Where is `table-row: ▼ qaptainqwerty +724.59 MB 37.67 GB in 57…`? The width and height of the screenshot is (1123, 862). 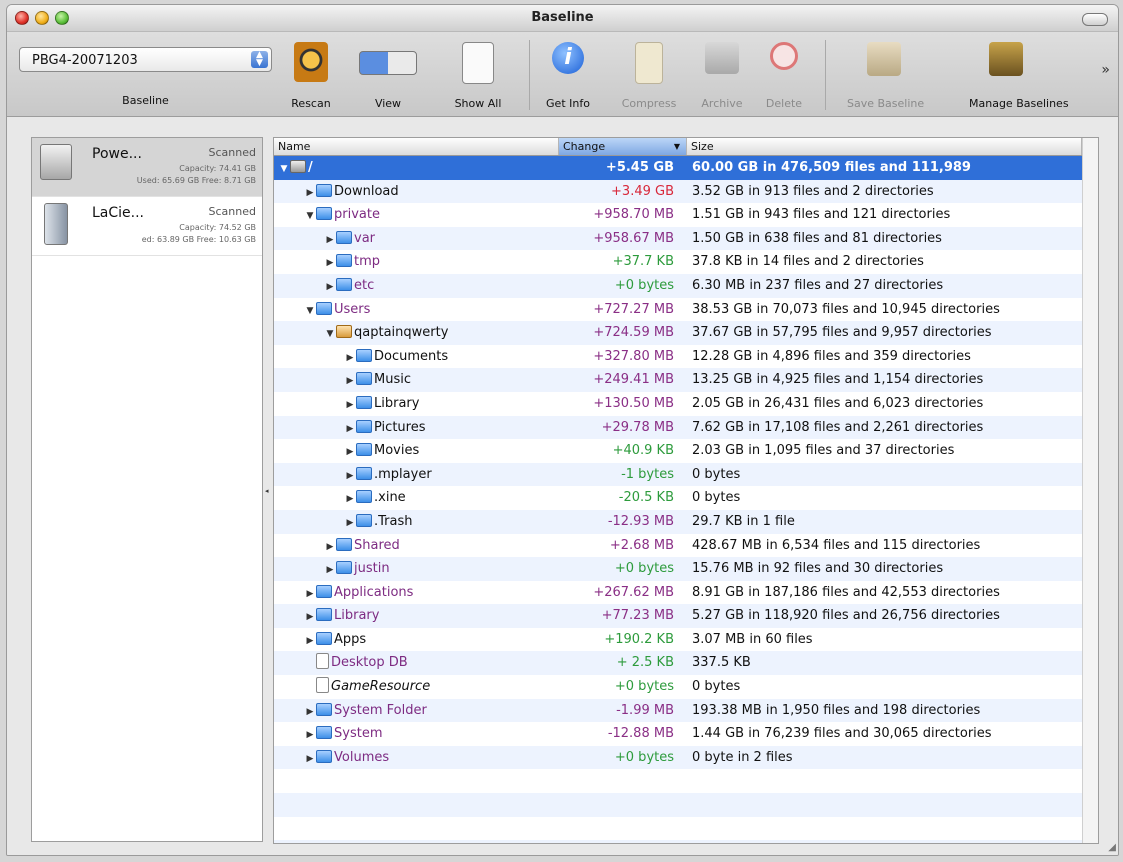 table-row: ▼ qaptainqwerty +724.59 MB 37.67 GB in 57… is located at coordinates (686, 333).